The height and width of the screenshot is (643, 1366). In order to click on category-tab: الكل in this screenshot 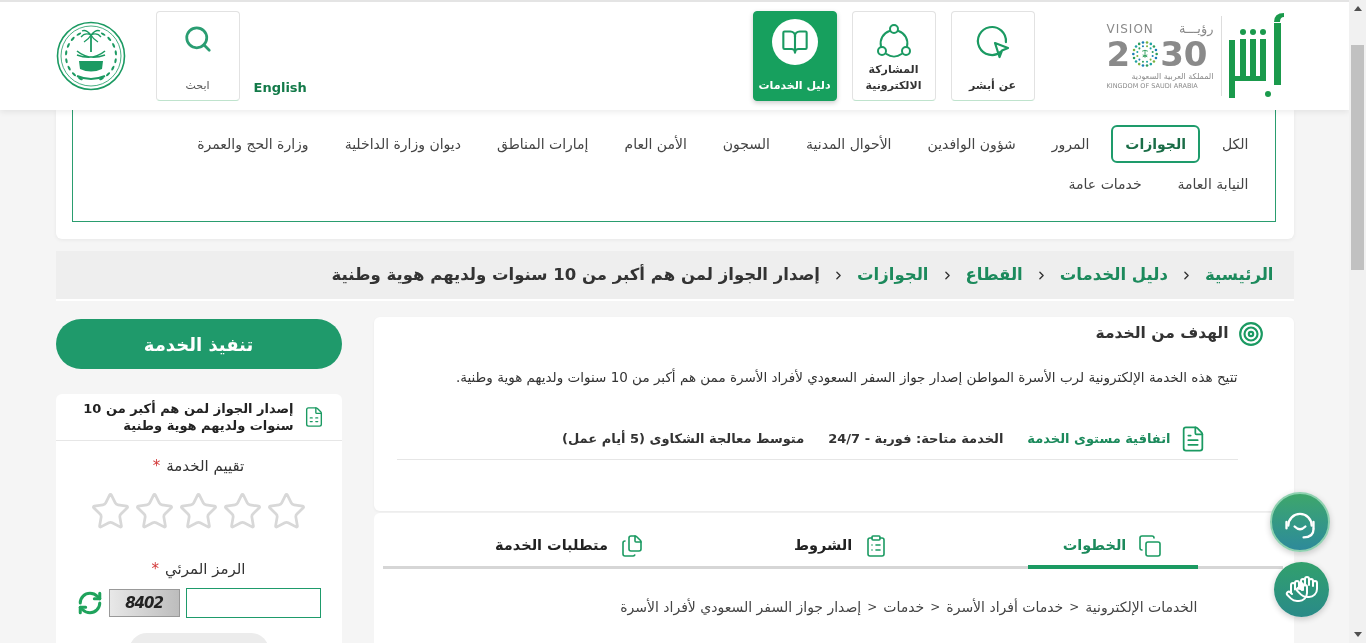, I will do `click(1235, 144)`.